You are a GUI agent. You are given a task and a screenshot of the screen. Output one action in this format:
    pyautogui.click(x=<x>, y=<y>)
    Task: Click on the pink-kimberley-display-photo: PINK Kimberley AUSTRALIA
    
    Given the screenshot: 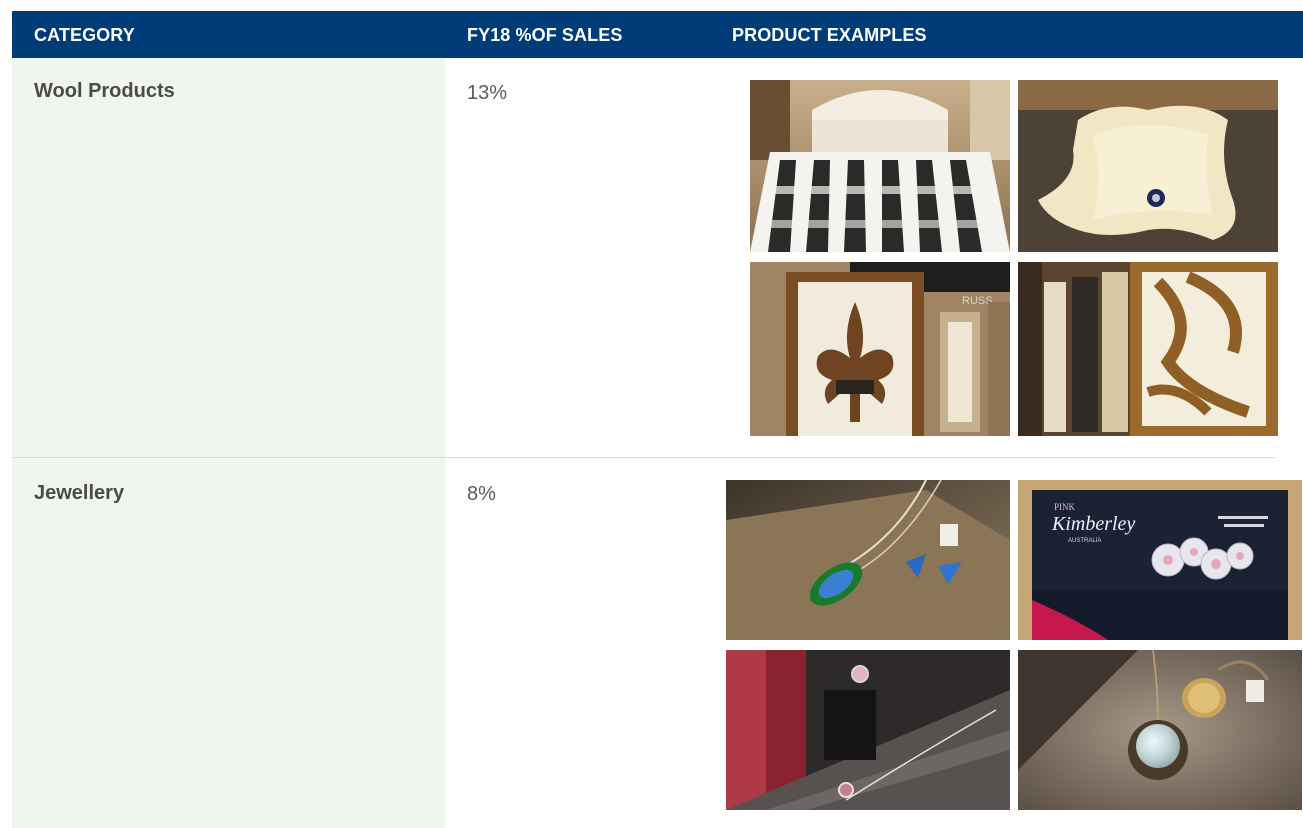 What is the action you would take?
    pyautogui.click(x=1160, y=560)
    